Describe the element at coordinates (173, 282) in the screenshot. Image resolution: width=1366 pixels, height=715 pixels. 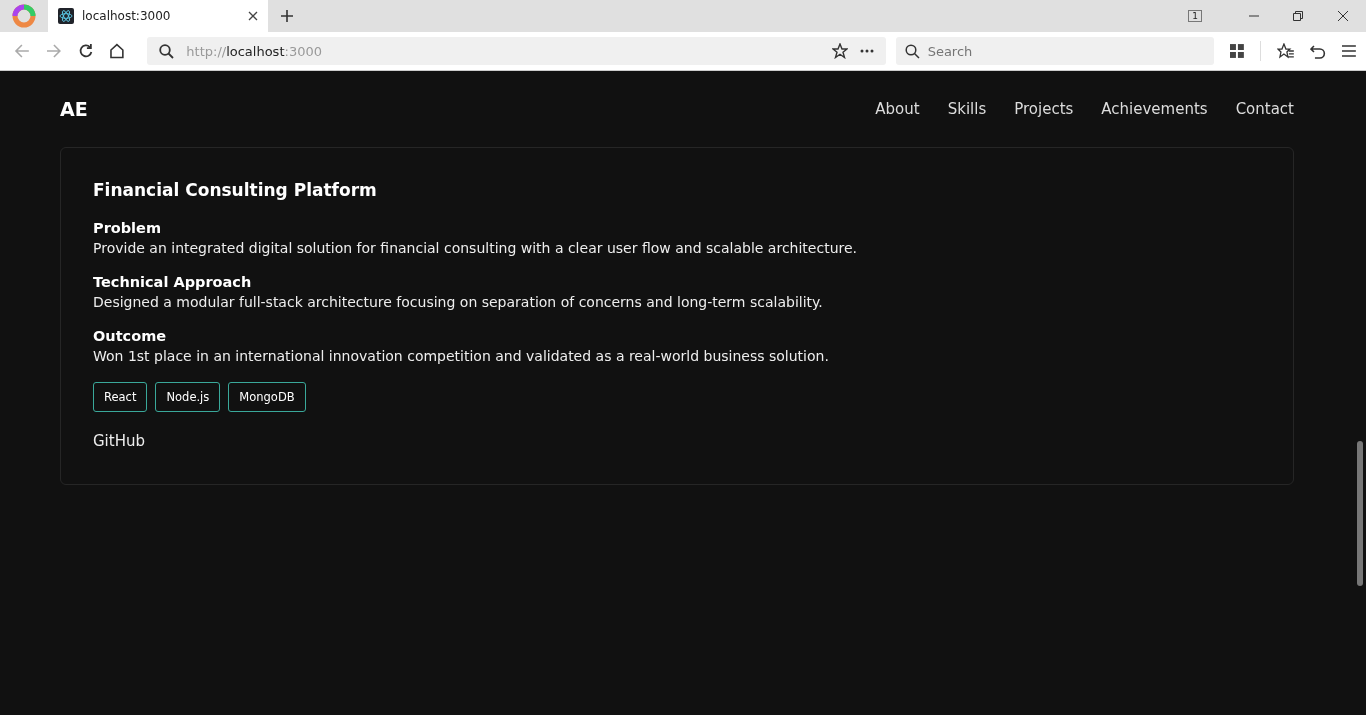
I see `section-heading: Technical Approach` at that location.